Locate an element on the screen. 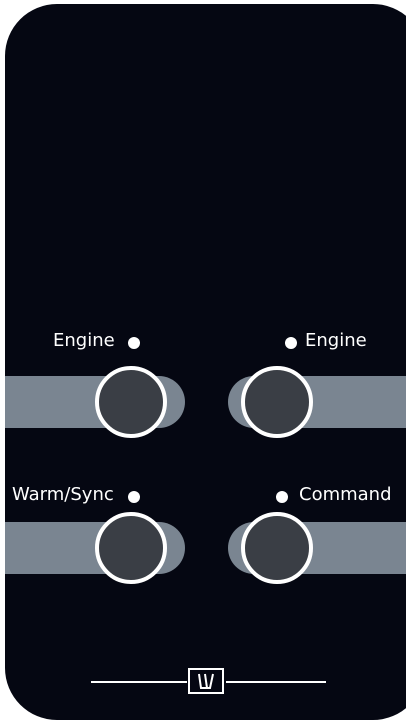 This screenshot has width=406, height=724. brand-logo-icon is located at coordinates (206, 681).